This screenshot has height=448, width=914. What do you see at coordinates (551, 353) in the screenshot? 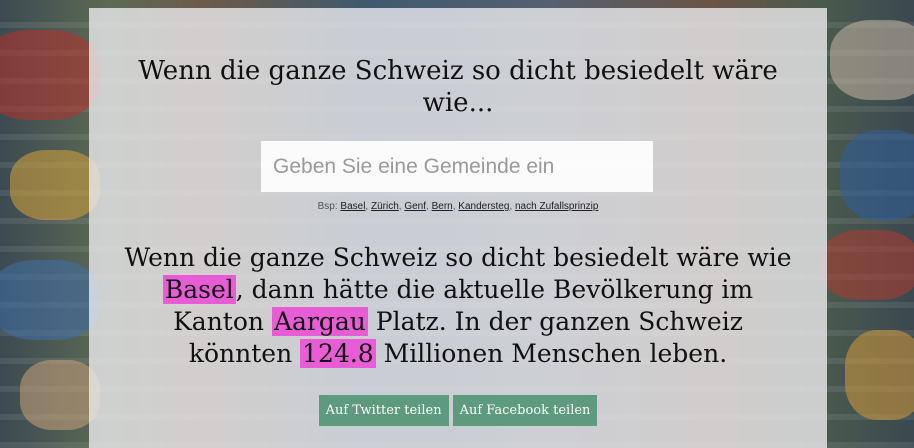
I see `result-text-part4: Millionen Menschen leben.` at bounding box center [551, 353].